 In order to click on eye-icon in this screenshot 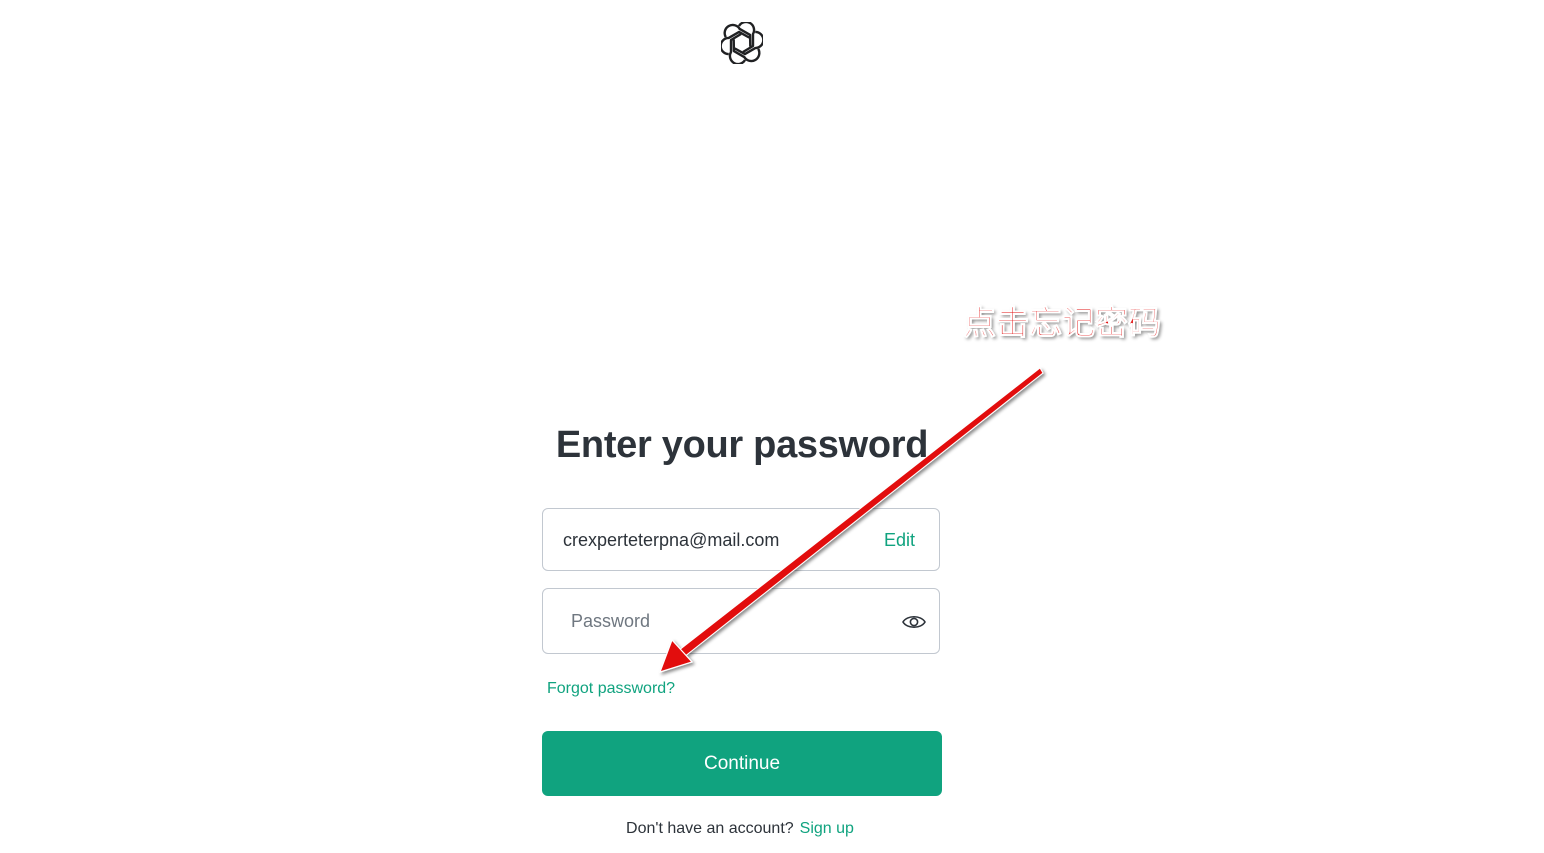, I will do `click(914, 622)`.